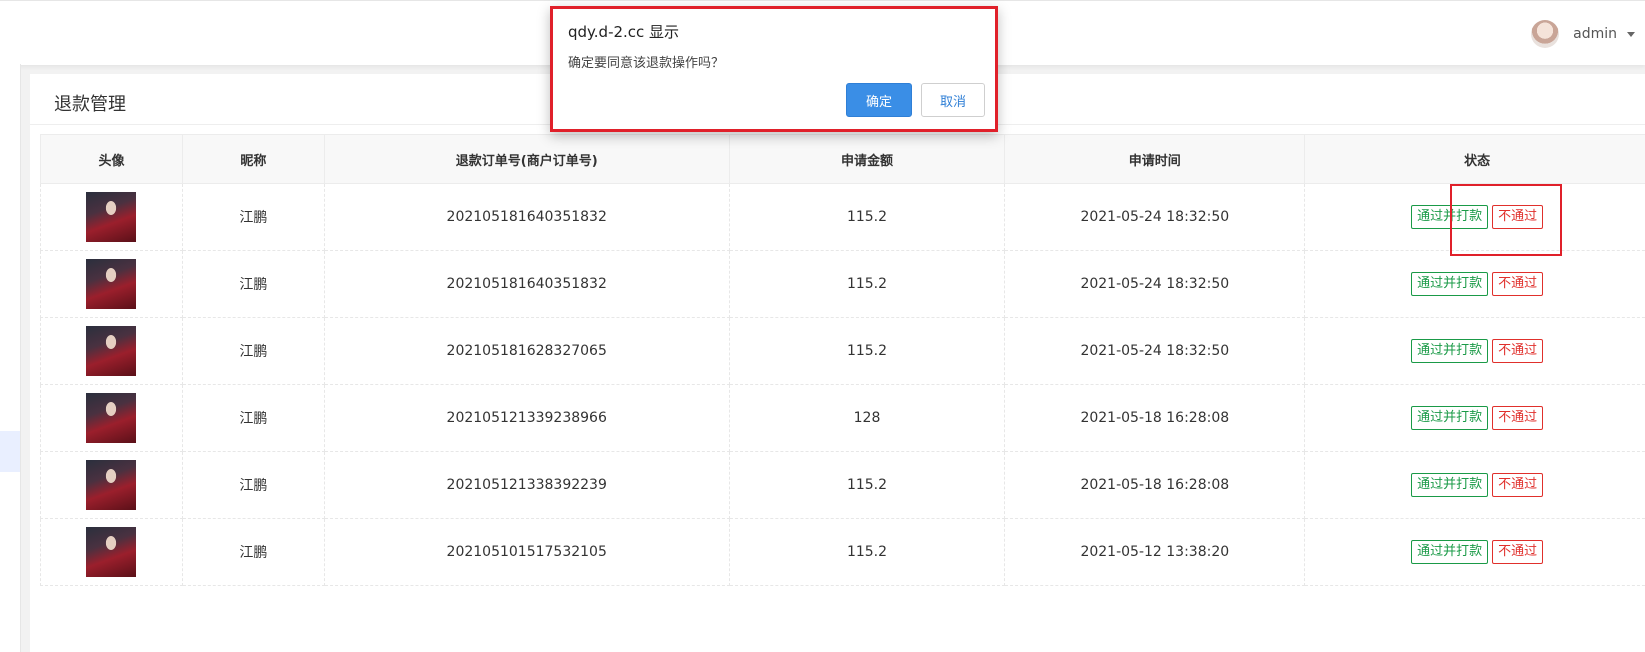 The width and height of the screenshot is (1645, 652). Describe the element at coordinates (953, 100) in the screenshot. I see `cancel-button: 取消` at that location.